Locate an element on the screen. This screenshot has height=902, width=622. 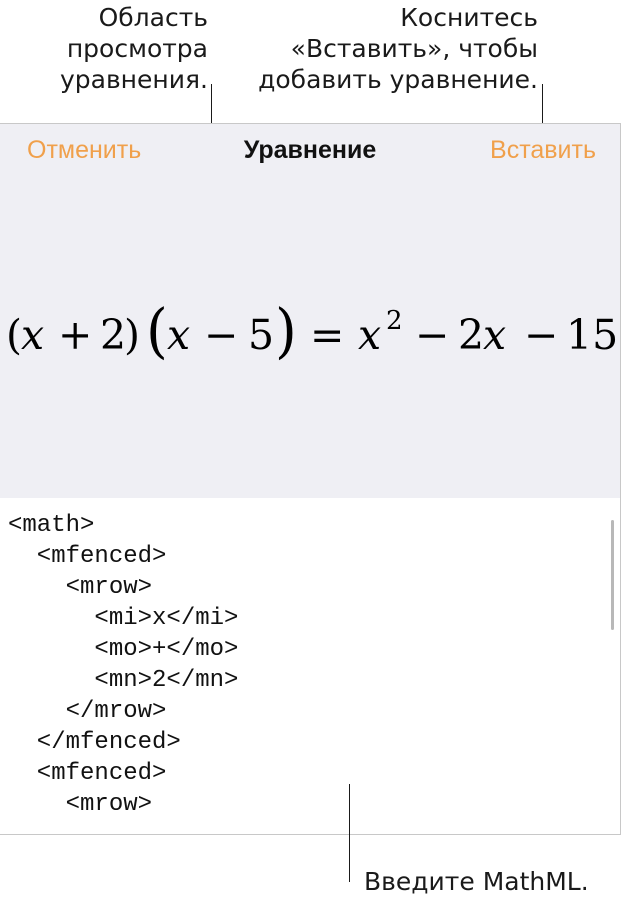
equation-preview: ( x + 2 ) ( x − 5 ) = x 2 − 2 x − 15 is located at coordinates (310, 333).